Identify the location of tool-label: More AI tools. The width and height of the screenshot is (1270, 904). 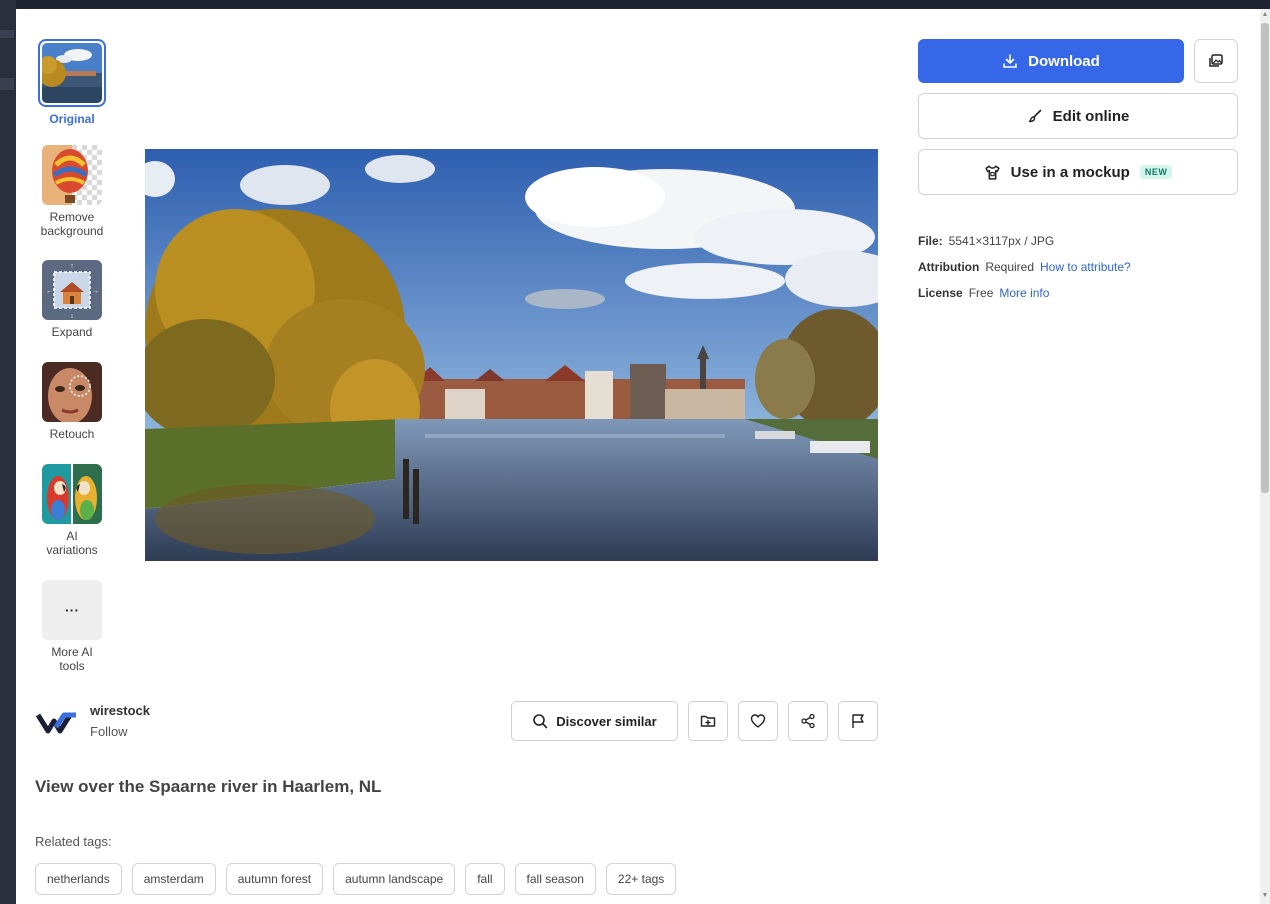
(72, 659).